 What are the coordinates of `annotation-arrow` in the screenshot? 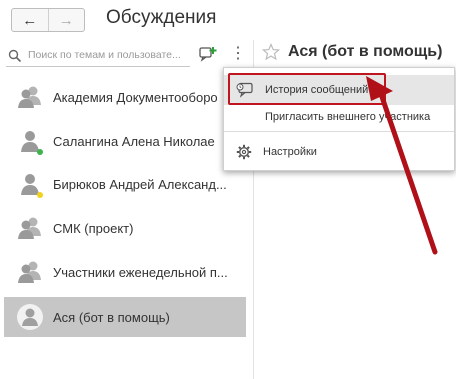 It's located at (402, 165).